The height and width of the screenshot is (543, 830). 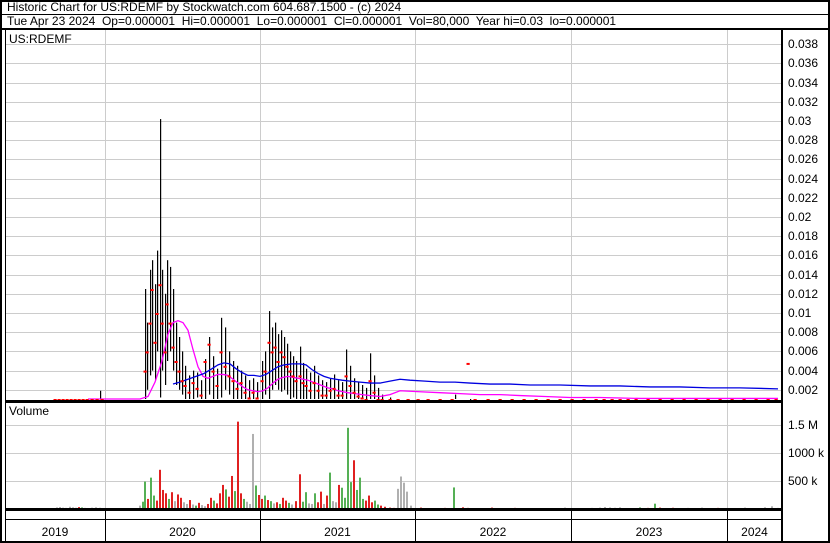 What do you see at coordinates (803, 198) in the screenshot?
I see `svg-text: 0.022` at bounding box center [803, 198].